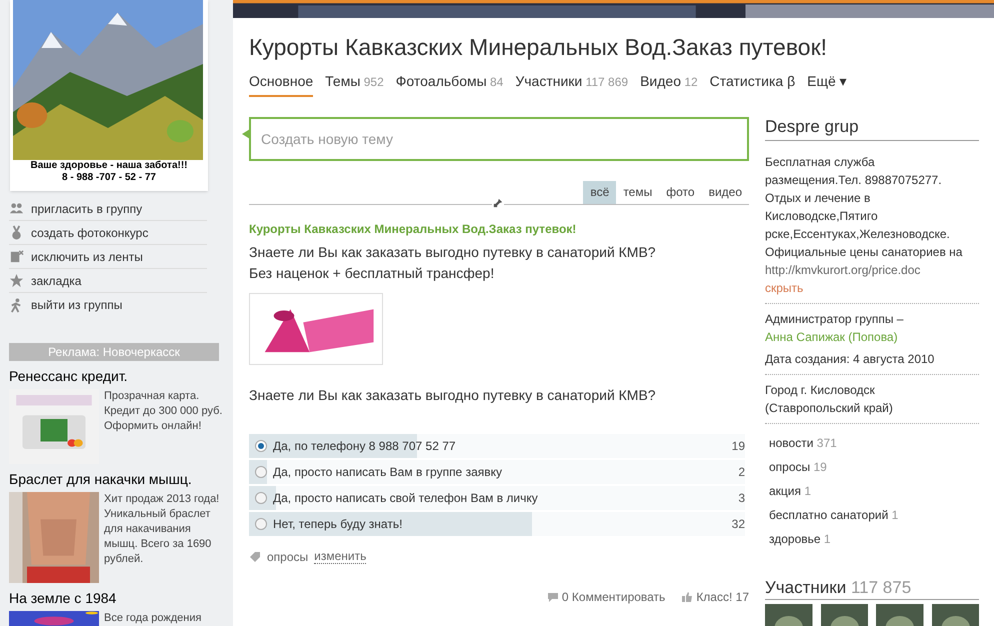 This screenshot has width=994, height=626. What do you see at coordinates (827, 84) in the screenshot?
I see `nav-tab: Ещё ▾` at bounding box center [827, 84].